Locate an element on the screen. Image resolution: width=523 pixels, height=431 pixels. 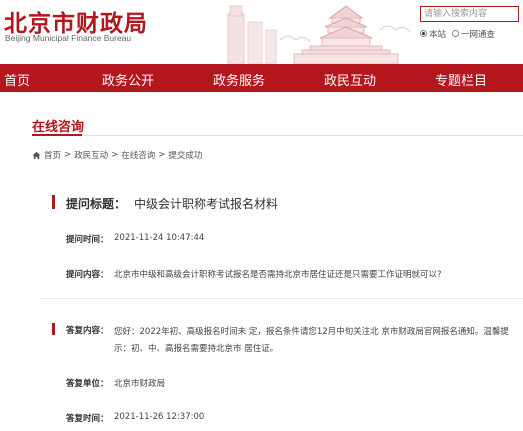
question-time-label: 提问时间： is located at coordinates (87, 240).